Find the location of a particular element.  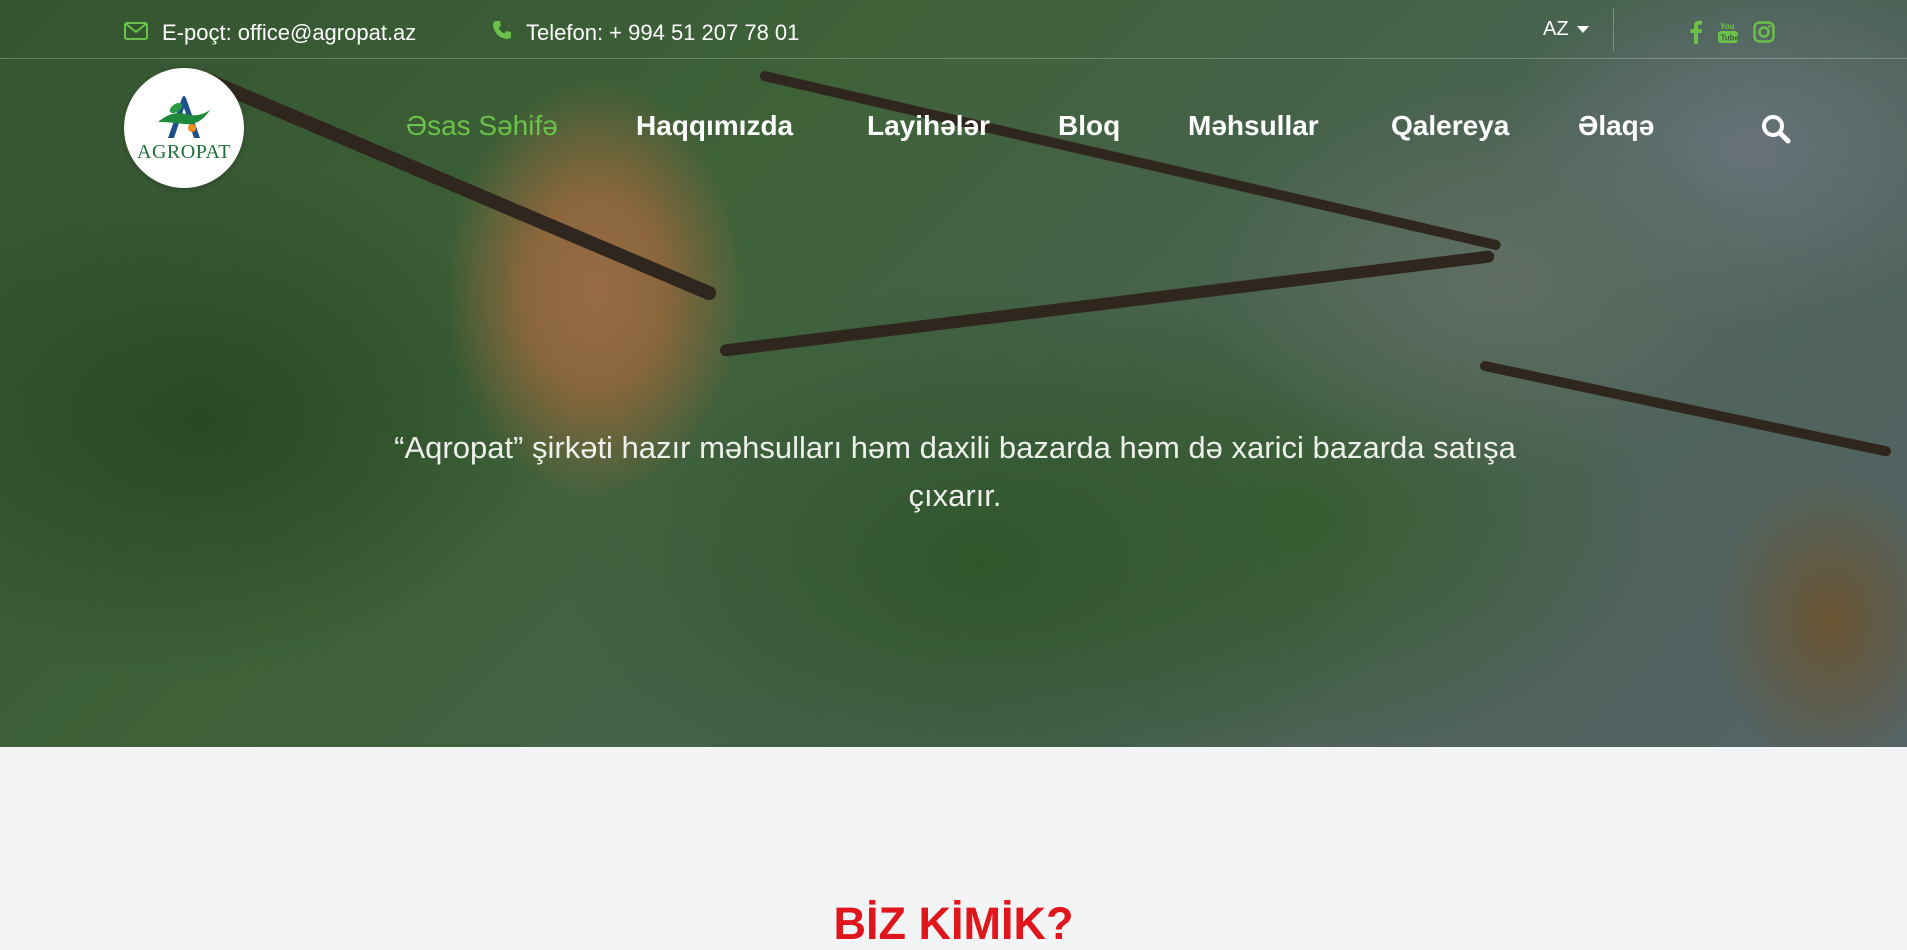

language-selector: AZ is located at coordinates (1566, 29).